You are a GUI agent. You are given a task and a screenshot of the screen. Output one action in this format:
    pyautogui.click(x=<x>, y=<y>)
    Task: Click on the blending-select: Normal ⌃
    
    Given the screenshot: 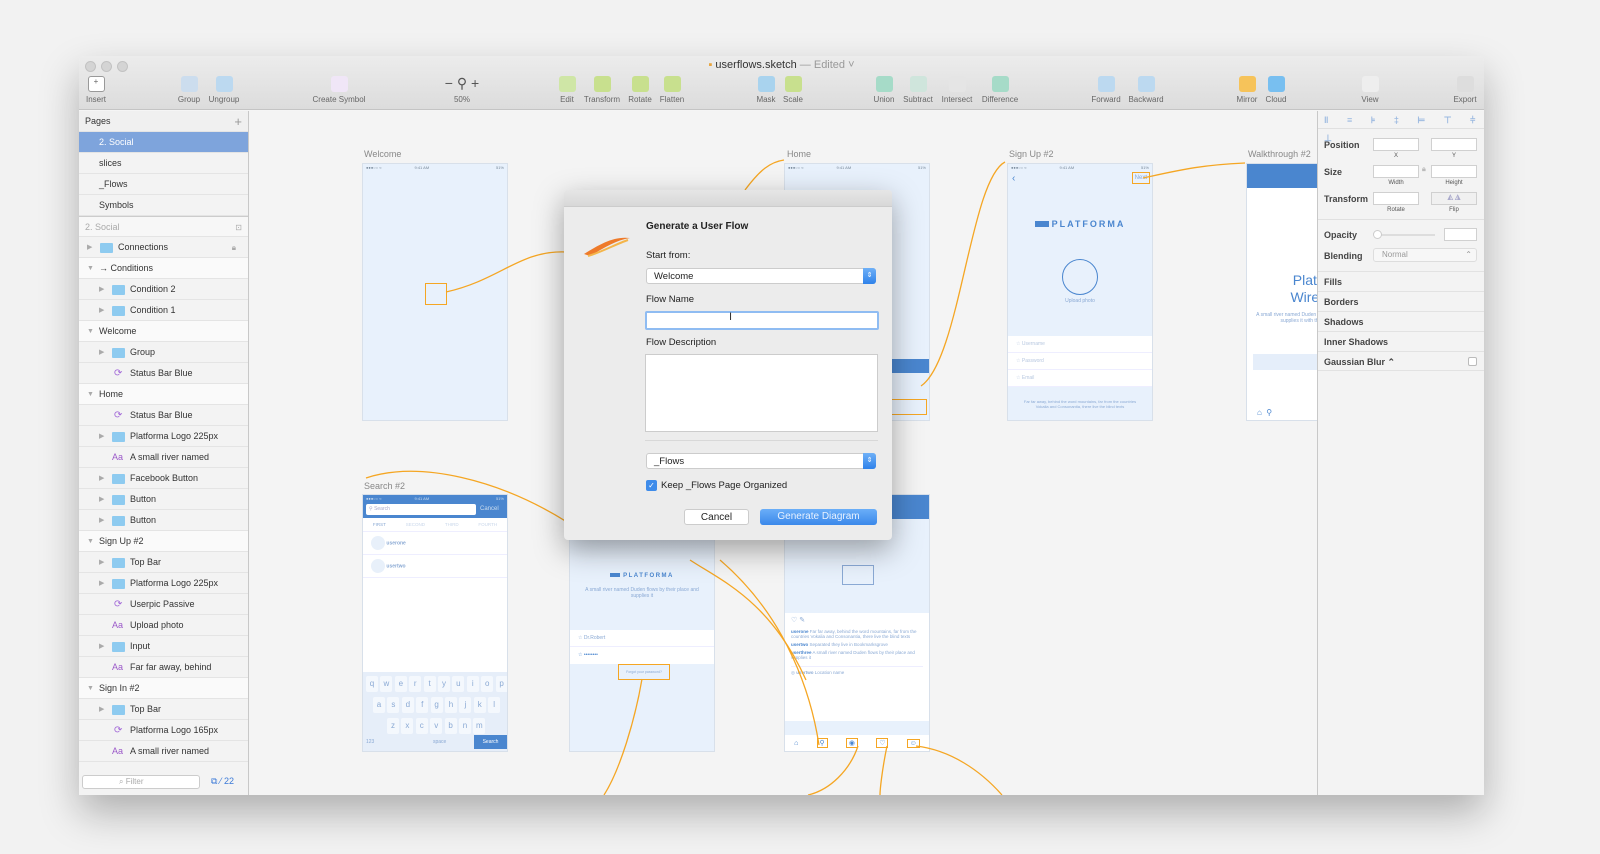 What is the action you would take?
    pyautogui.click(x=1425, y=255)
    